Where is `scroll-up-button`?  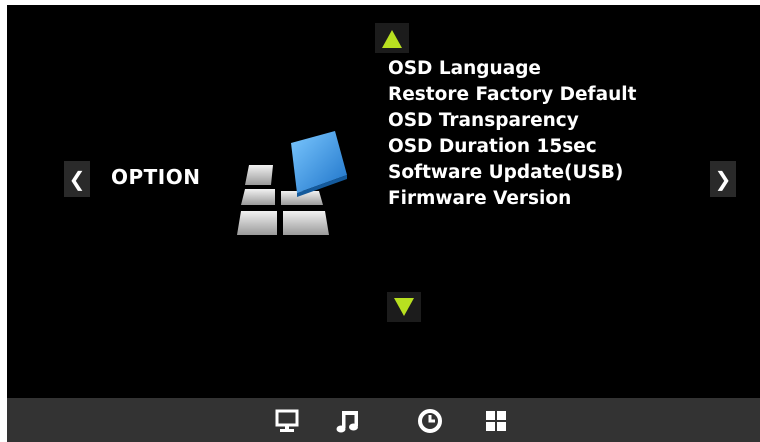 scroll-up-button is located at coordinates (392, 38).